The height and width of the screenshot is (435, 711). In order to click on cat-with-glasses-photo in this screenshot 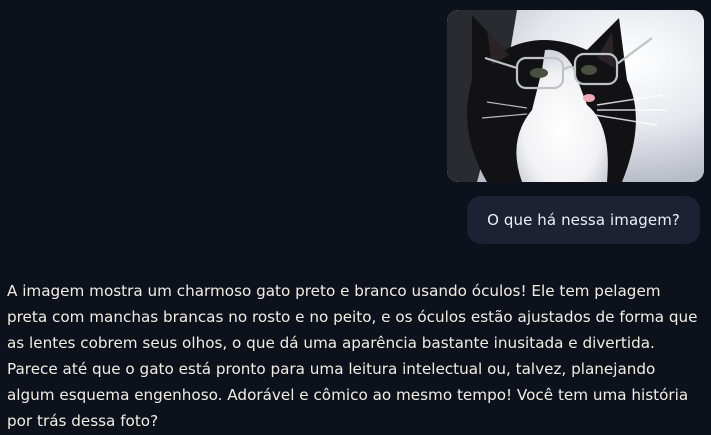, I will do `click(575, 96)`.